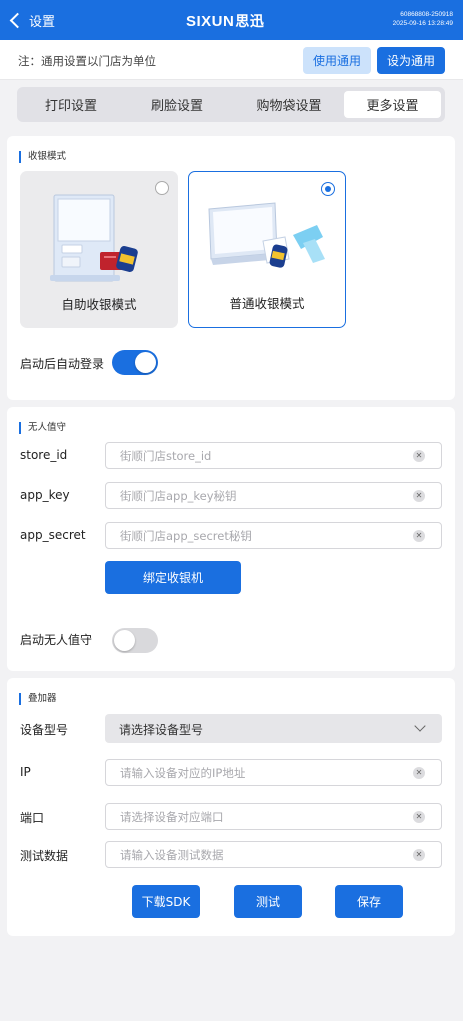 The image size is (463, 1021). Describe the element at coordinates (260, 495) in the screenshot. I see `app-key-input` at that location.